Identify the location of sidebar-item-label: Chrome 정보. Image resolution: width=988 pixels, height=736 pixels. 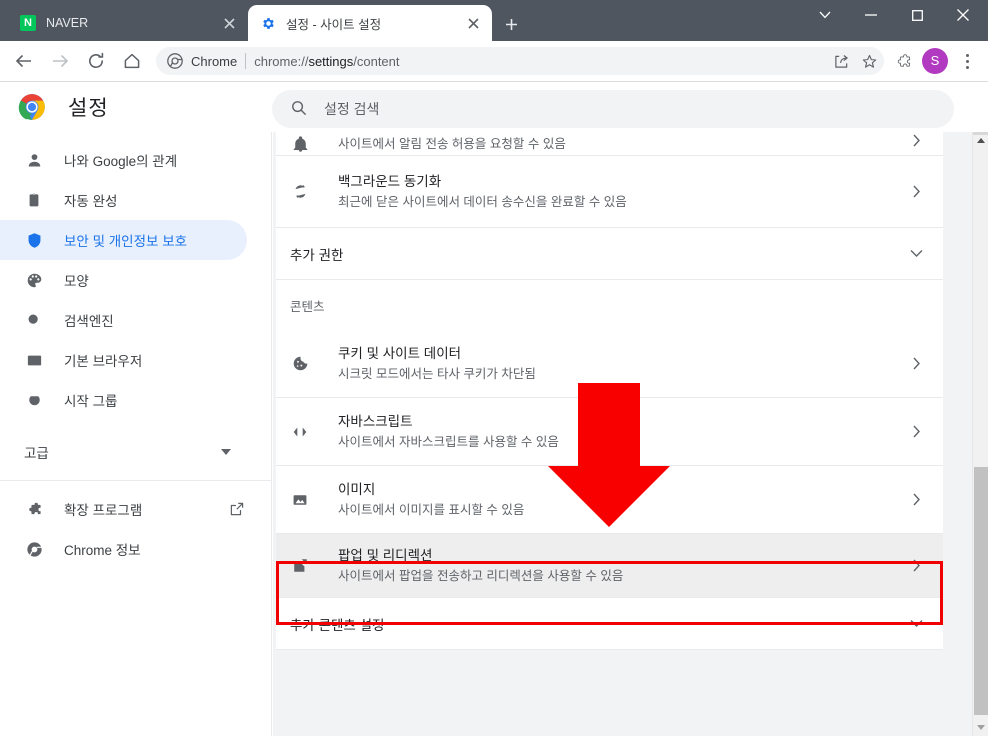
(102, 550).